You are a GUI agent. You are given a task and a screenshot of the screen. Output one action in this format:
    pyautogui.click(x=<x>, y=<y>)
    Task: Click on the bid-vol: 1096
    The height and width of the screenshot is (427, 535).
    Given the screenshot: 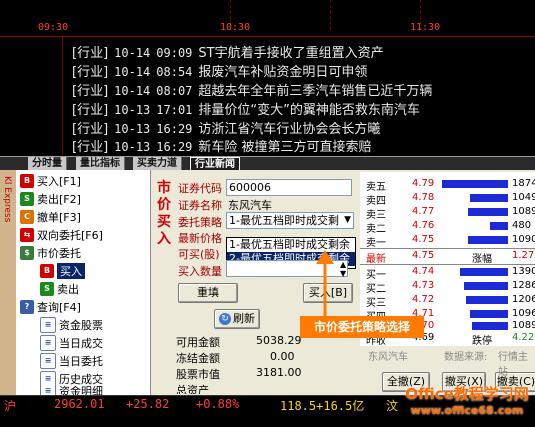 What is the action you would take?
    pyautogui.click(x=523, y=313)
    